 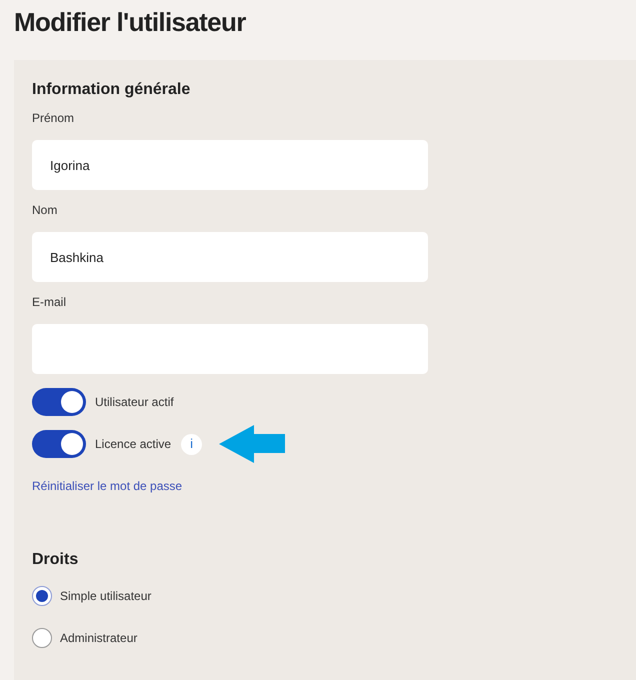 What do you see at coordinates (130, 22) in the screenshot?
I see `page-title: Modifier l'utilisateur` at bounding box center [130, 22].